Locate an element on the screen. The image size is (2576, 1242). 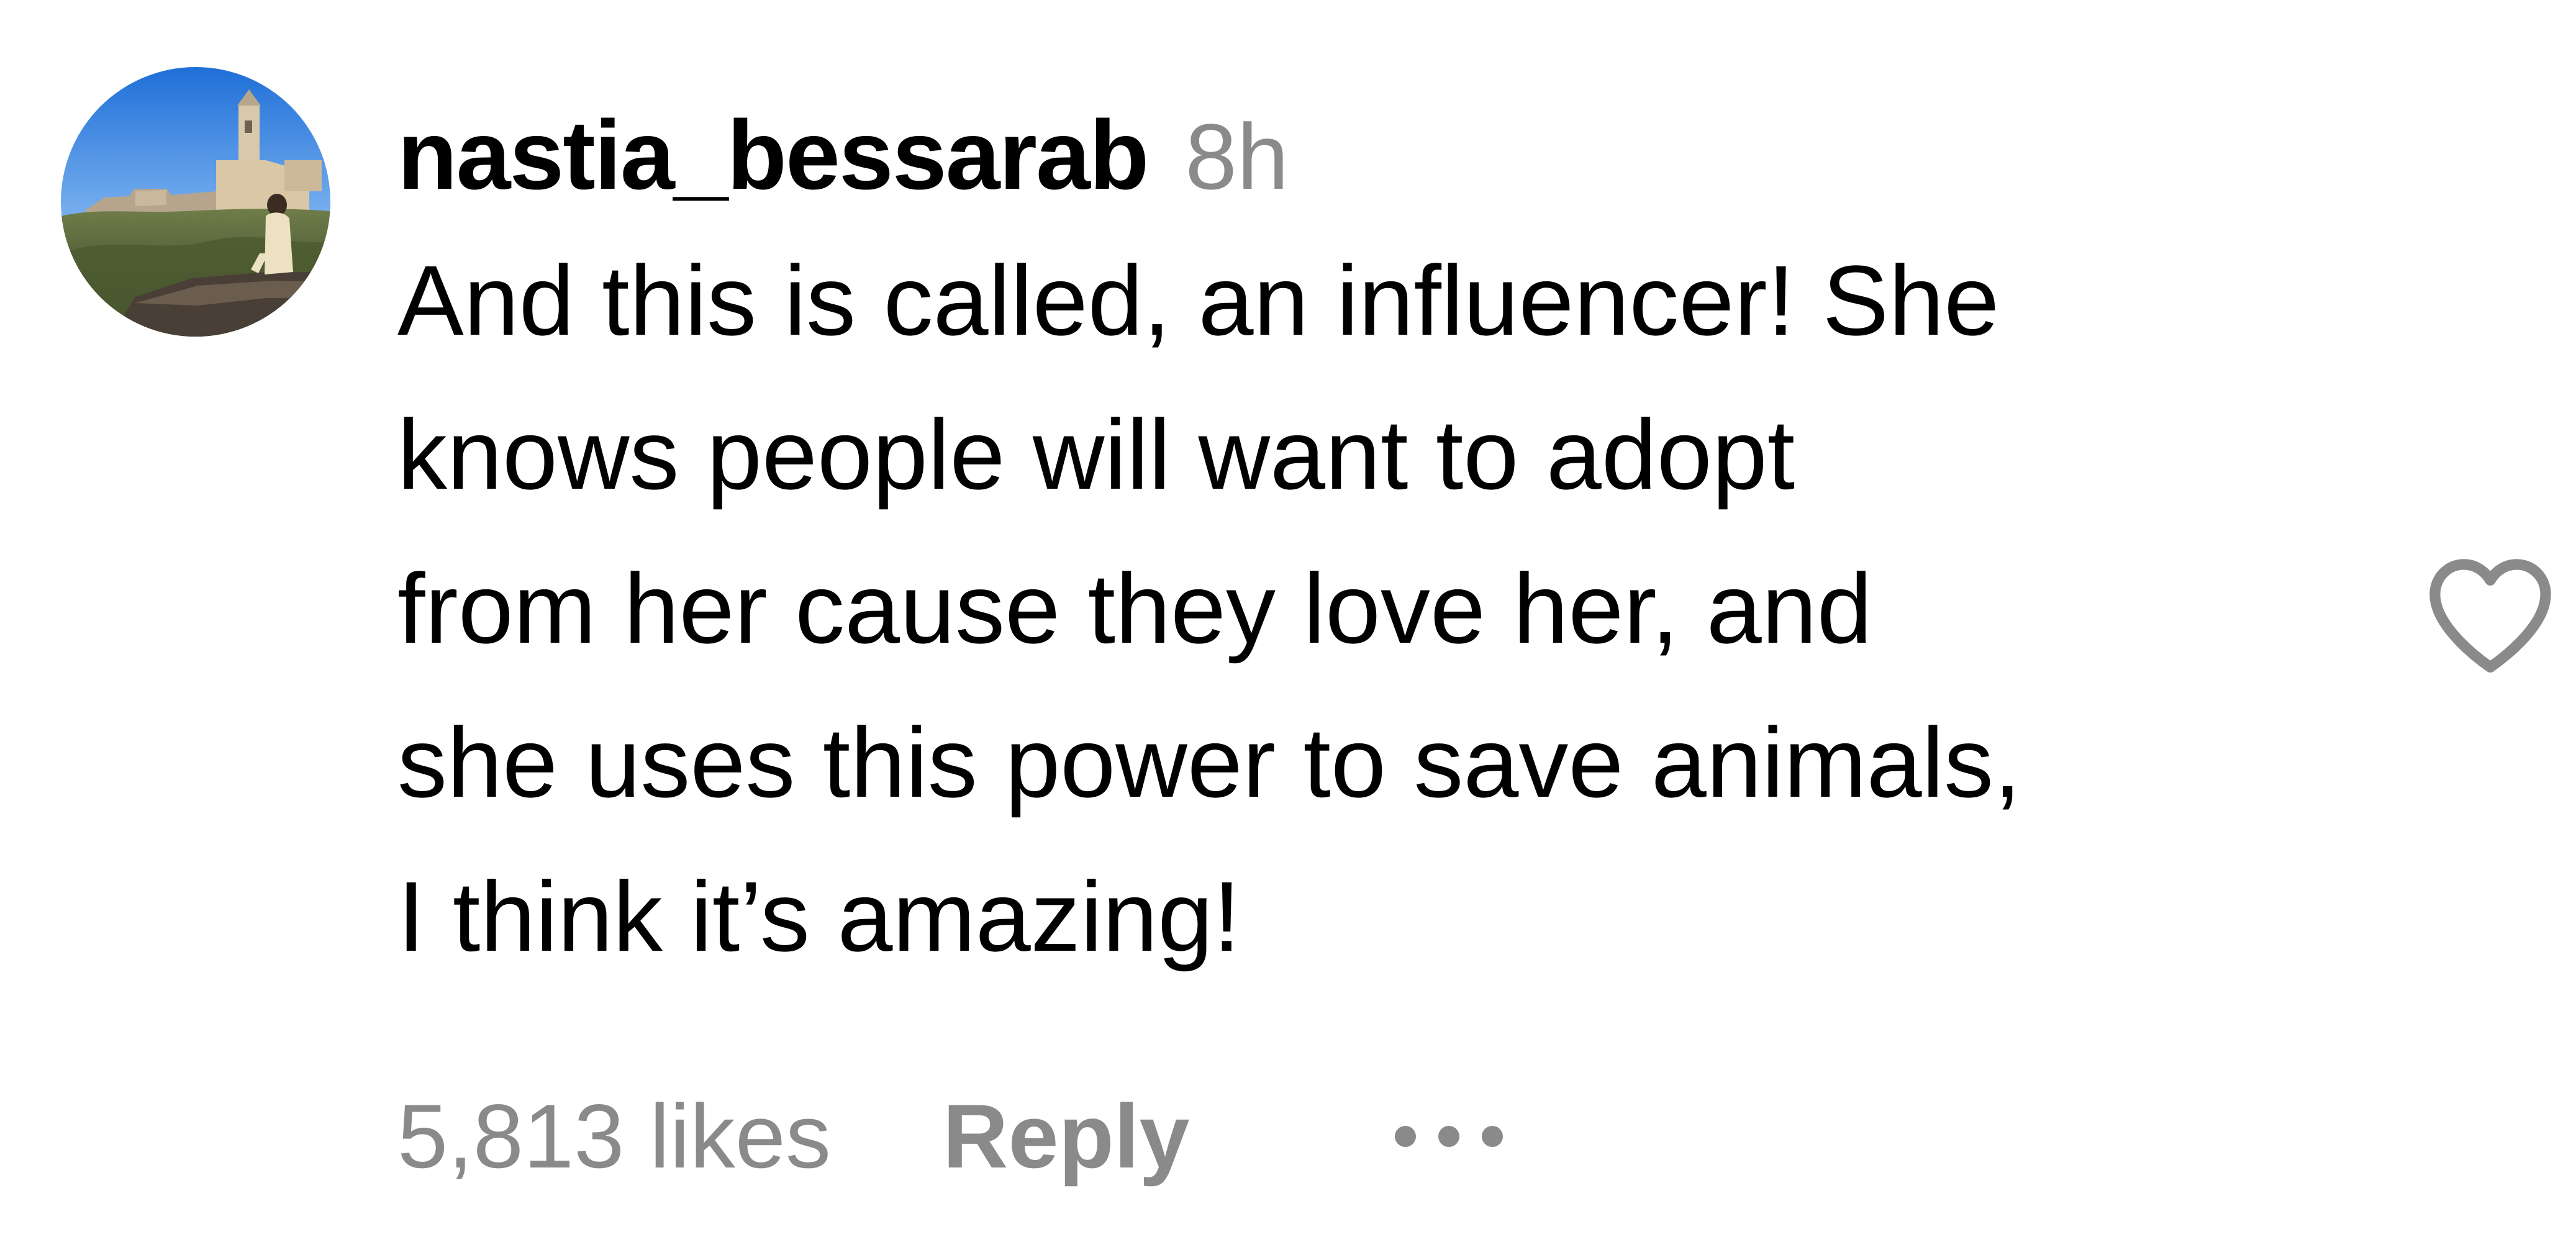
more-options-icon is located at coordinates (1459, 1136).